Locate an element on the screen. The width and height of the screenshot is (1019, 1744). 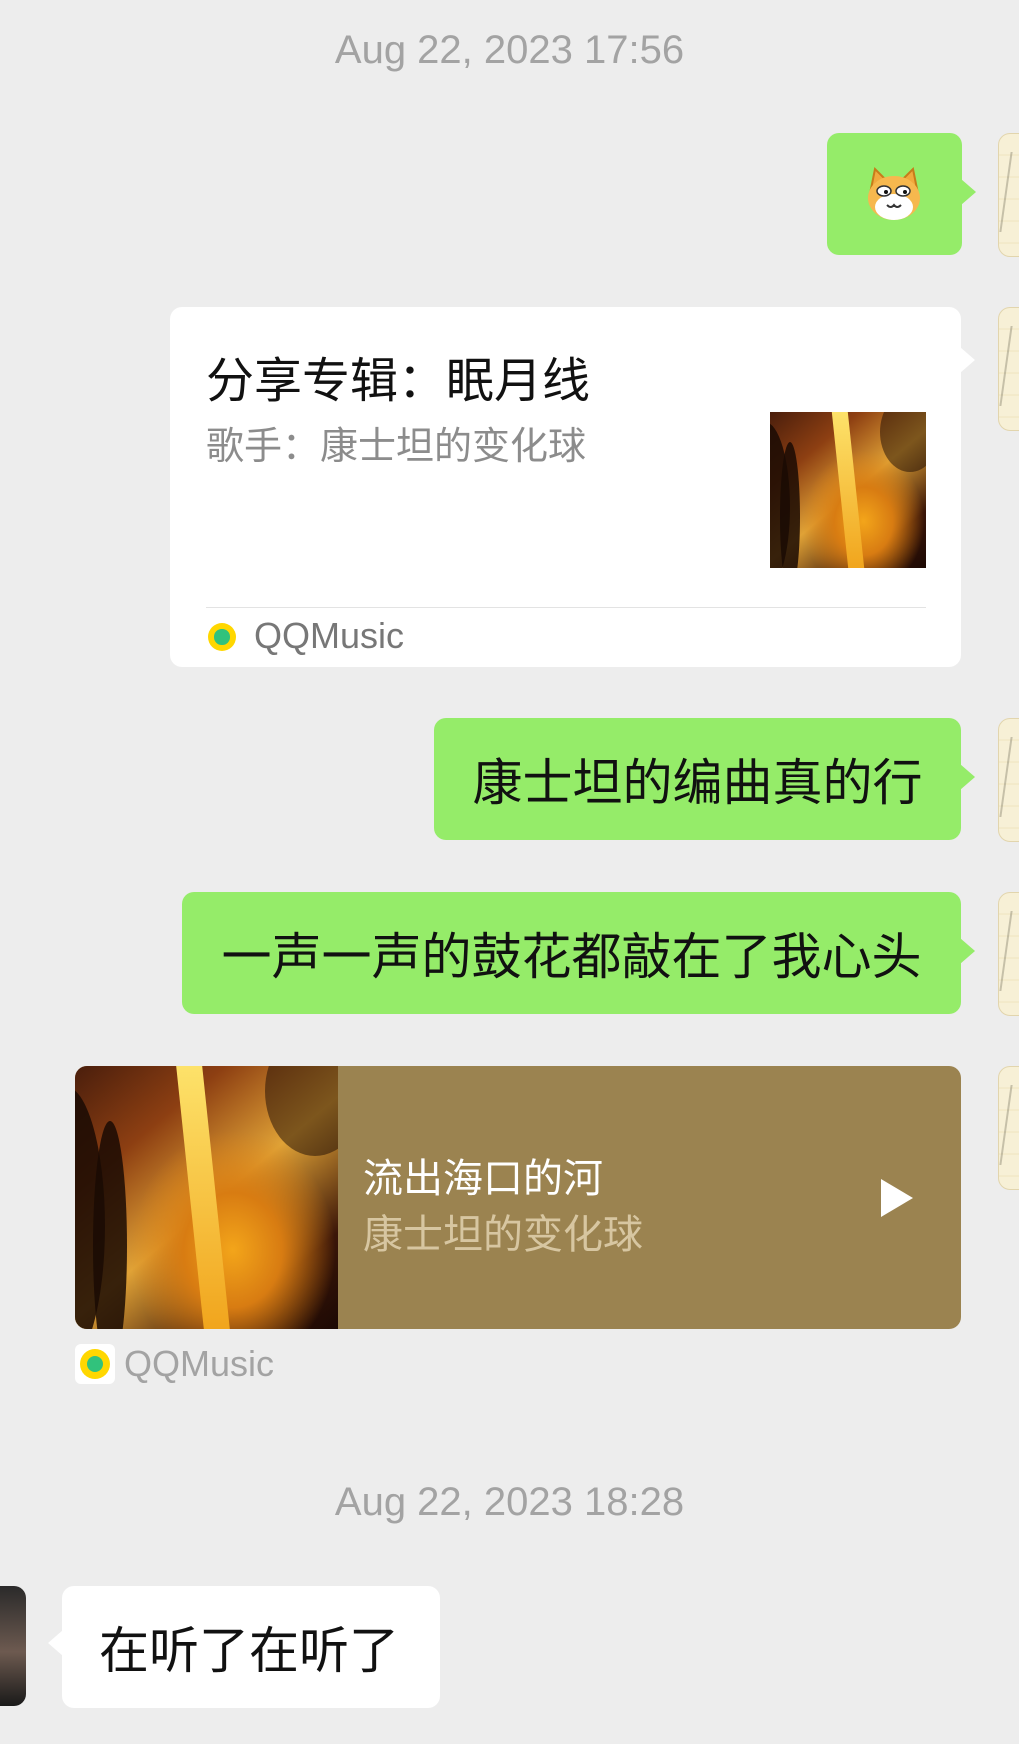
timestamp: Aug 22, 2023 17:56 is located at coordinates (509, 50).